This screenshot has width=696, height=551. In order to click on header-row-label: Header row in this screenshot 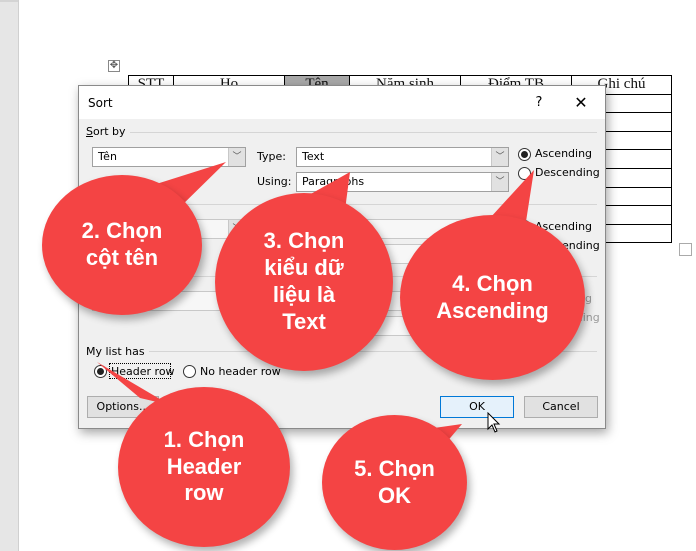, I will do `click(143, 371)`.